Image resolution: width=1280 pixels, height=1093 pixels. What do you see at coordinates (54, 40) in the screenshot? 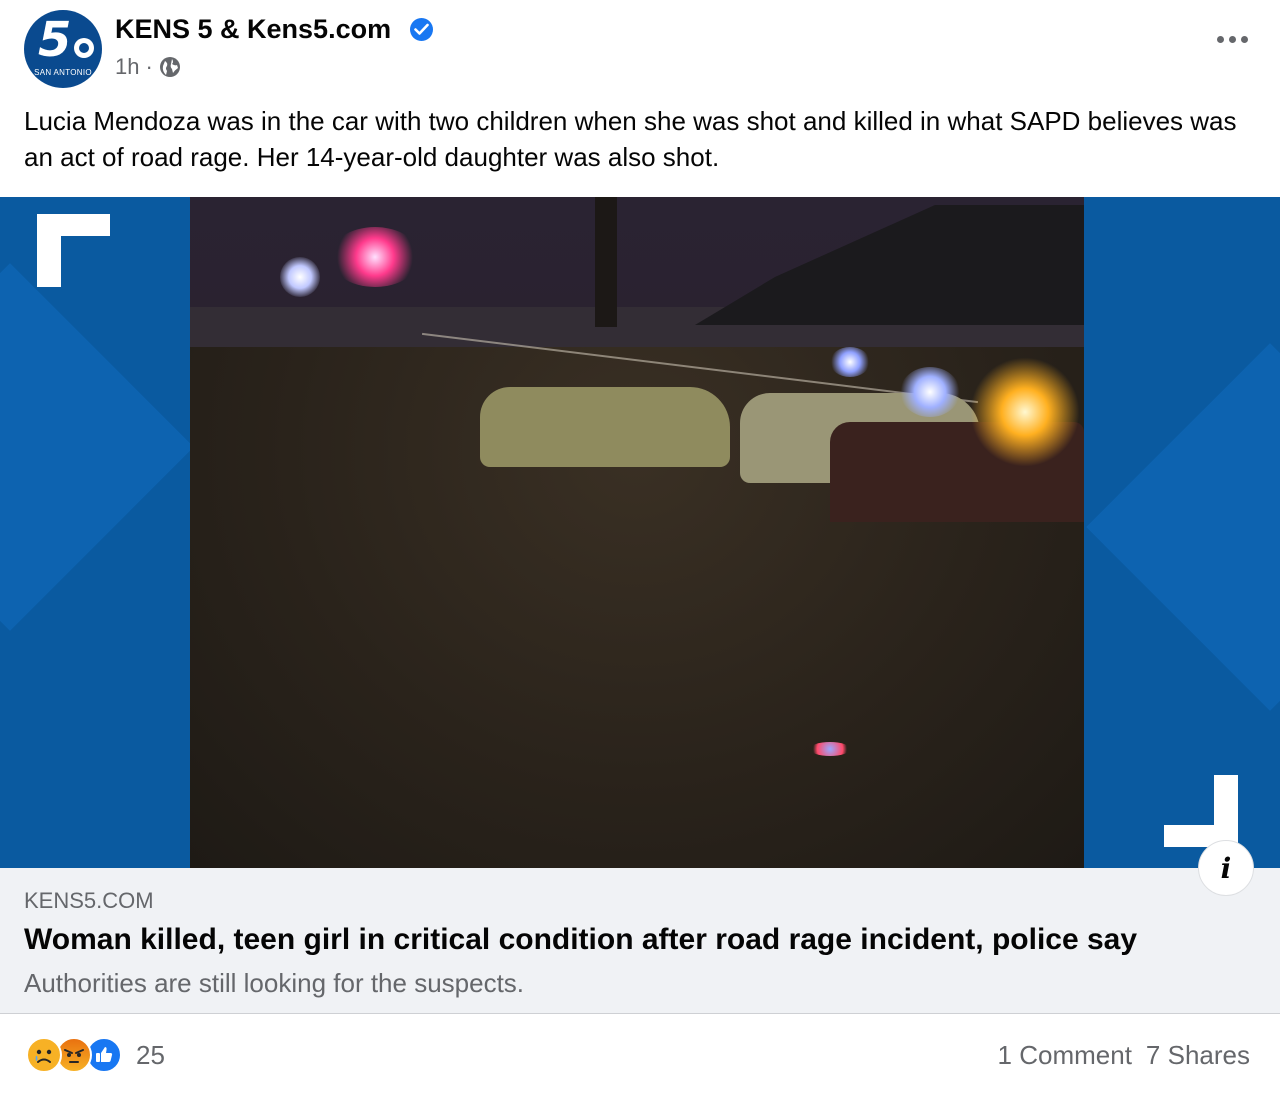
I see `avatar-logo-number: 5` at bounding box center [54, 40].